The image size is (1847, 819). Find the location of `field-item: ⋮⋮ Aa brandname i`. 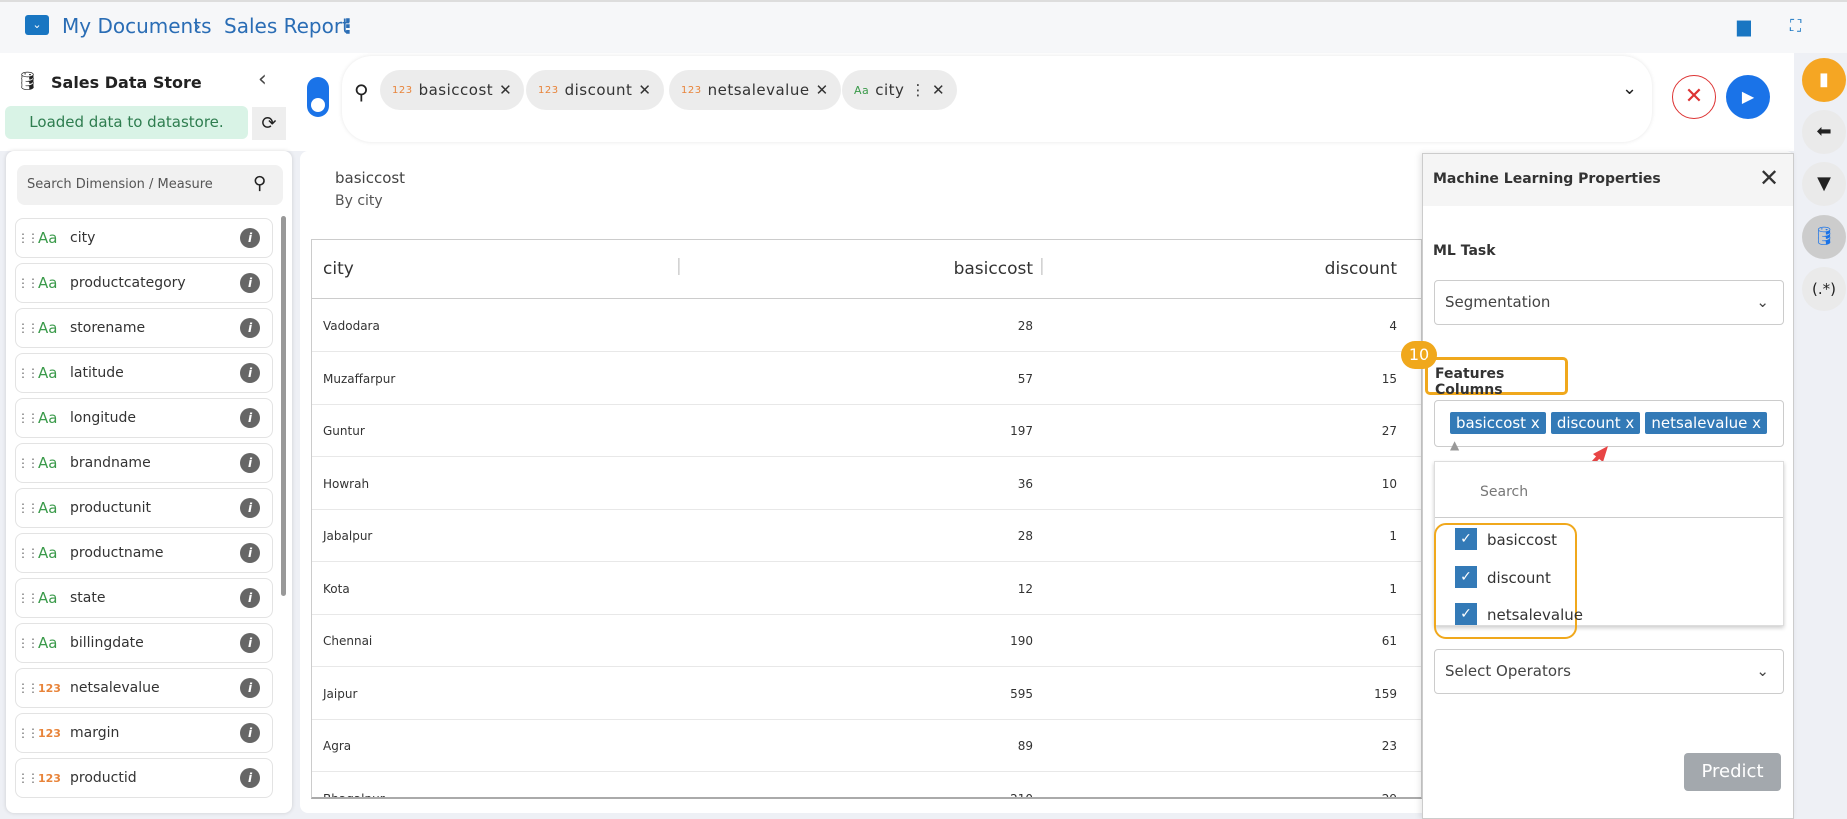

field-item: ⋮⋮ Aa brandname i is located at coordinates (144, 463).